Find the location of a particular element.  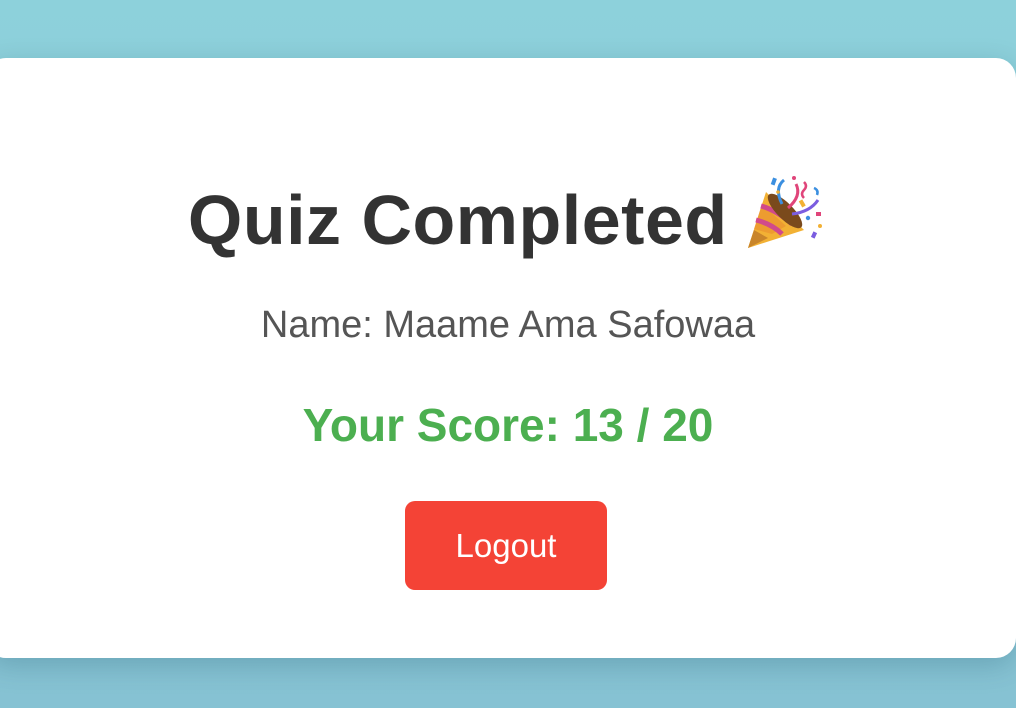

score-display: Your Score: 13 / 20 is located at coordinates (508, 425).